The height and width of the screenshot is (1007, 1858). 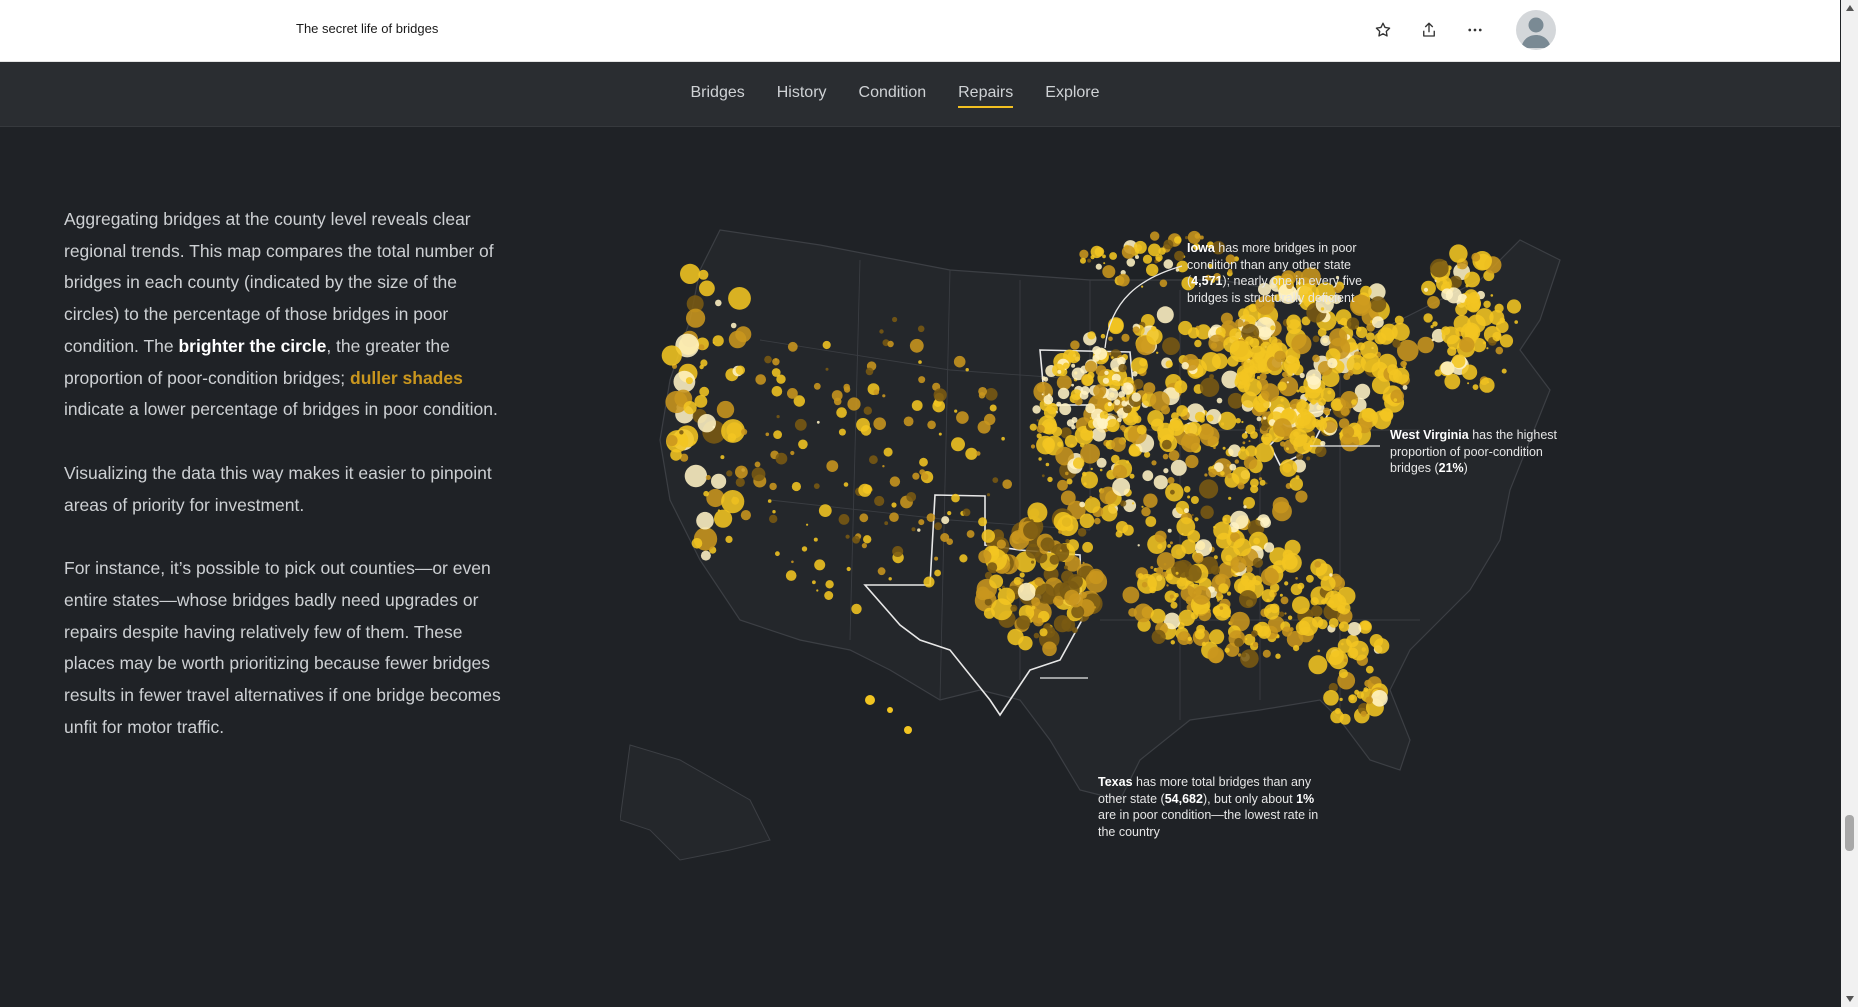 What do you see at coordinates (1849, 833) in the screenshot?
I see `scroll-thumb` at bounding box center [1849, 833].